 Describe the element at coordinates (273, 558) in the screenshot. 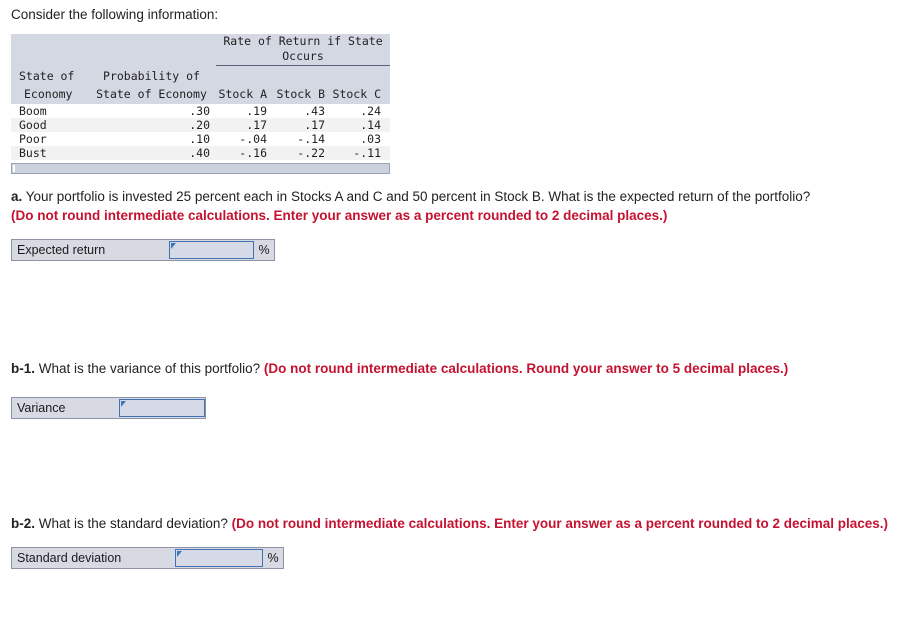

I see `standard-deviation-unit: %` at that location.